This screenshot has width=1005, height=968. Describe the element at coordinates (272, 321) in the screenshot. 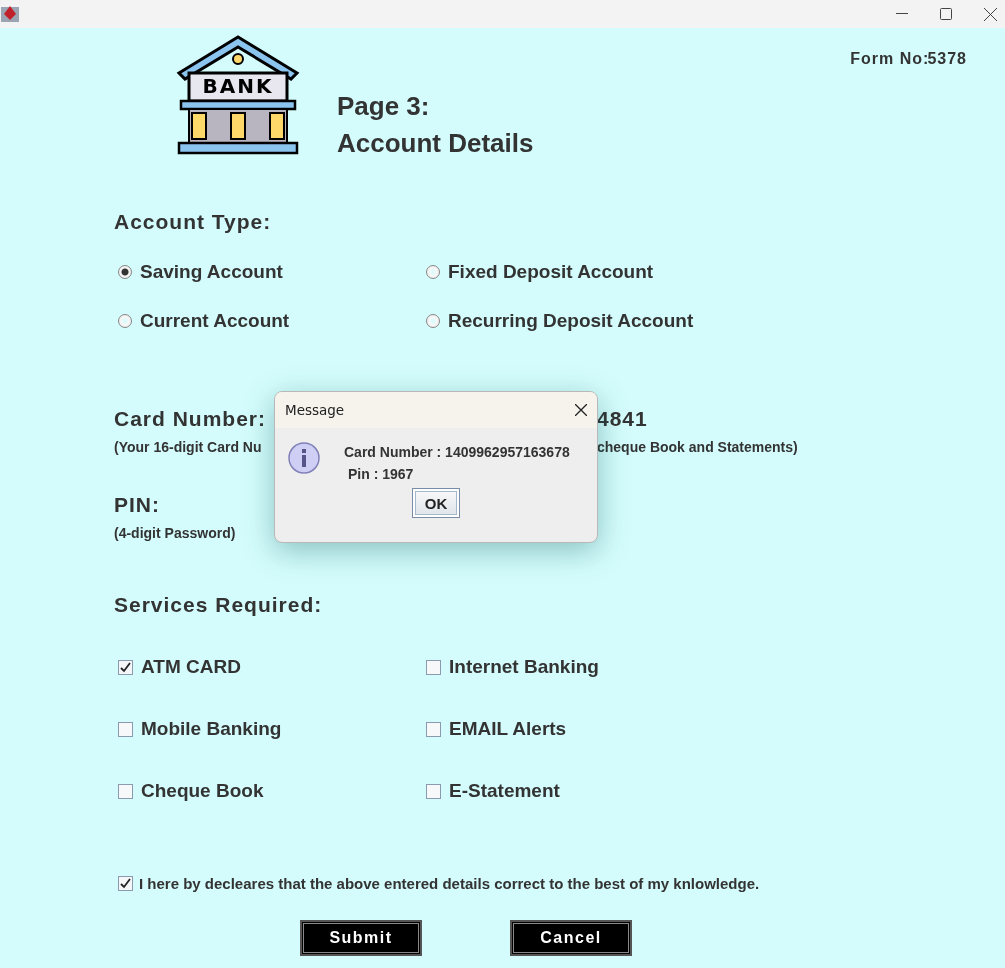

I see `account-type-radio: Current Account` at that location.